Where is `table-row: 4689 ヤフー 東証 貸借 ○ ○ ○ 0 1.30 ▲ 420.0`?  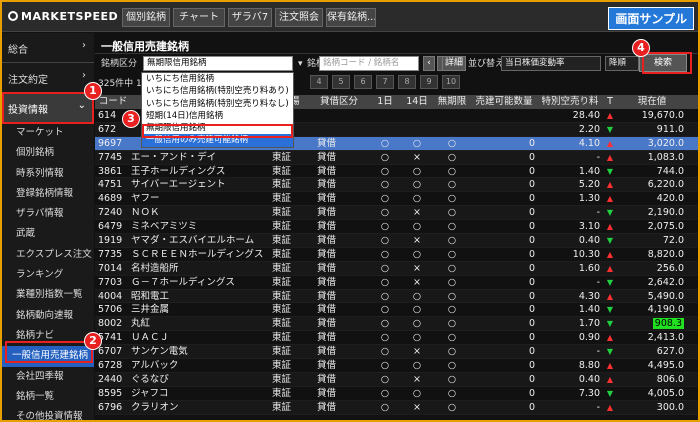
table-row: 4689 ヤフー 東証 貸借 ○ ○ ○ 0 1.30 ▲ 420.0 is located at coordinates (396, 199).